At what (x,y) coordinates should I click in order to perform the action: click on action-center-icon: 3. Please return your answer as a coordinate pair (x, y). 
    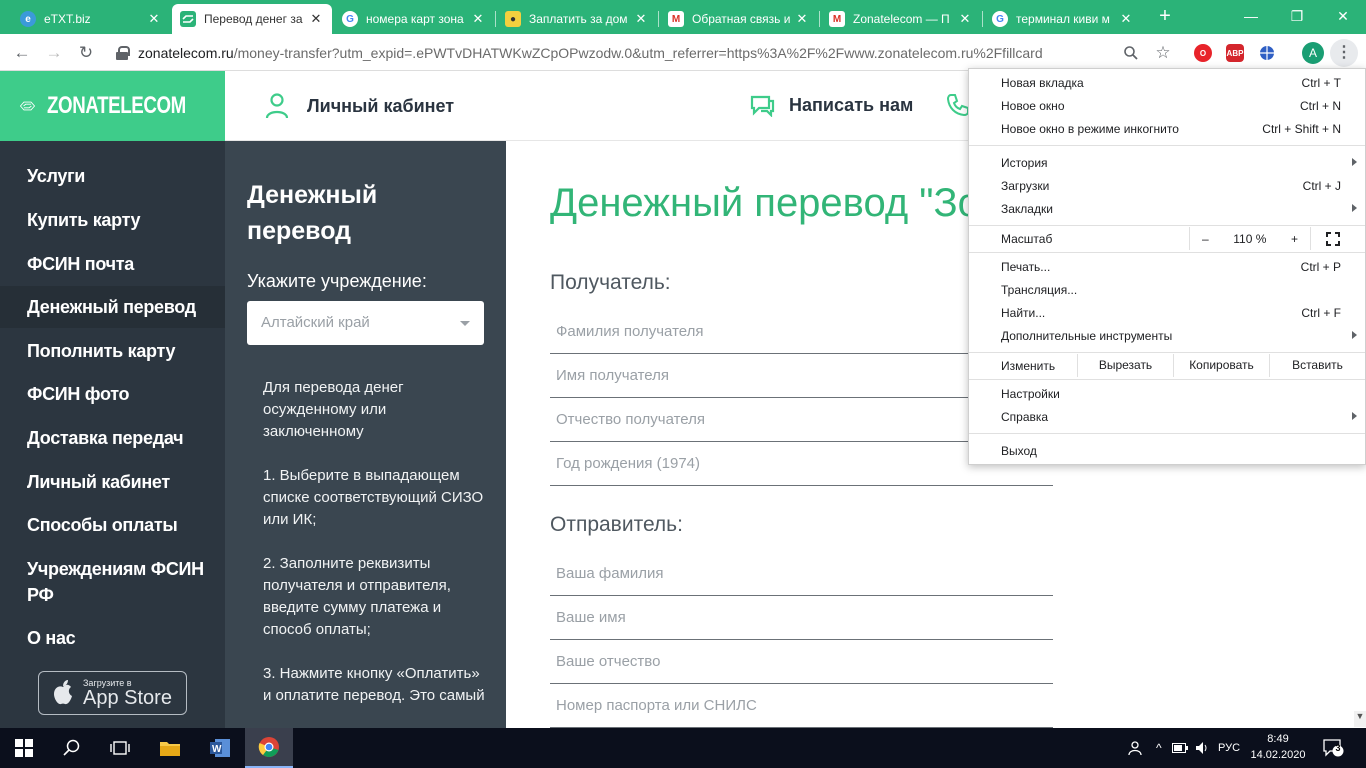
    Looking at the image, I should click on (1333, 748).